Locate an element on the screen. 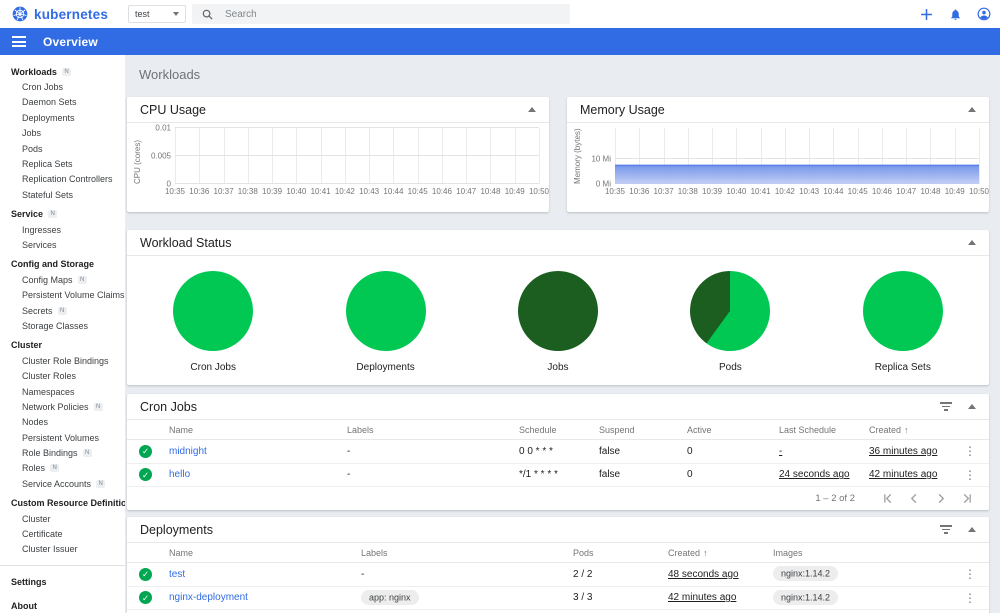 The height and width of the screenshot is (613, 1000). sidebar-item-jobs: Jobs is located at coordinates (62, 133).